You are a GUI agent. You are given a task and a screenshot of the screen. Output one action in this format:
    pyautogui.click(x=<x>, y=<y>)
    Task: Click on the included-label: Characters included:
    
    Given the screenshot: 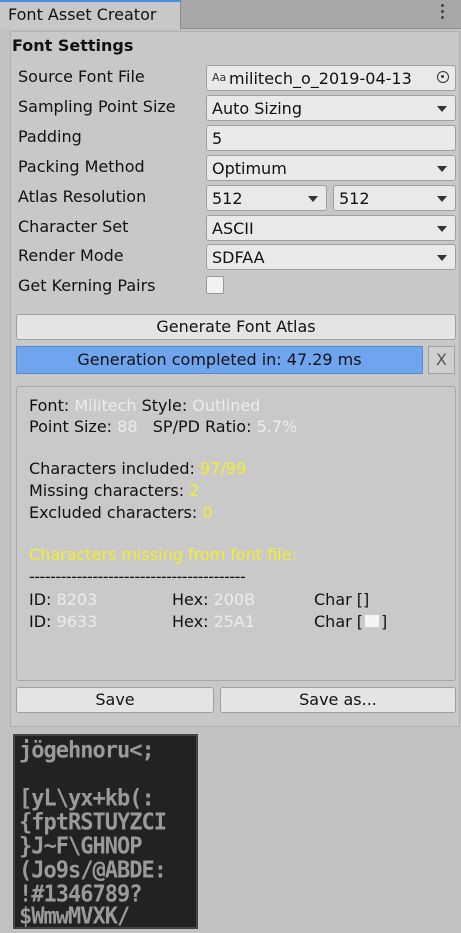 What is the action you would take?
    pyautogui.click(x=112, y=468)
    